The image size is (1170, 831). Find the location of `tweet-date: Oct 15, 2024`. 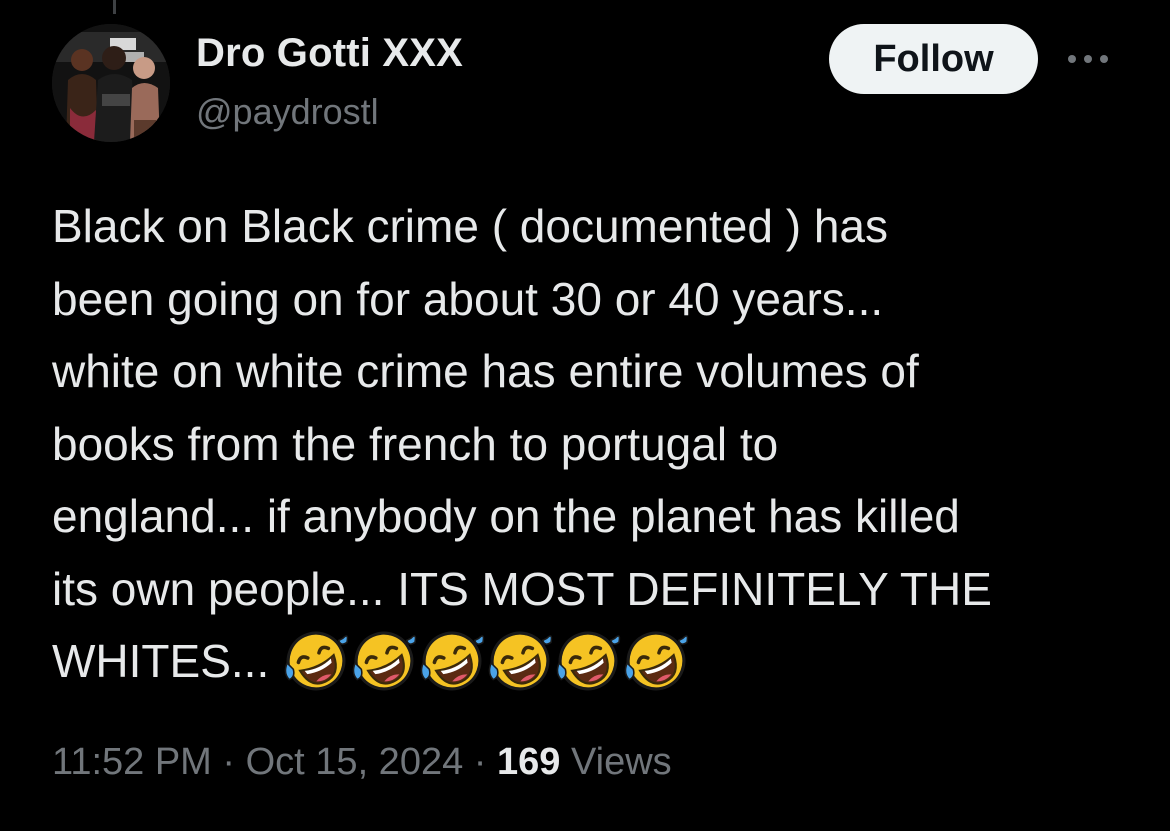

tweet-date: Oct 15, 2024 is located at coordinates (355, 762).